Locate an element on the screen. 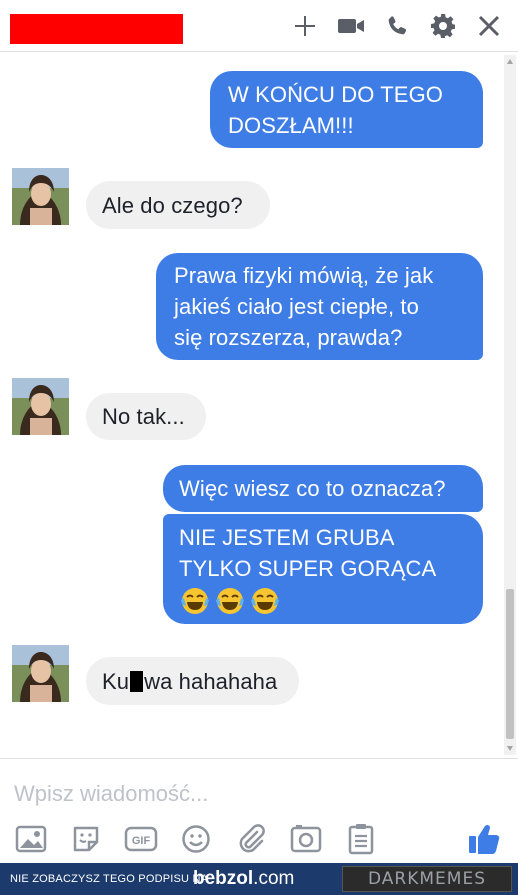  add-person-icon is located at coordinates (305, 26).